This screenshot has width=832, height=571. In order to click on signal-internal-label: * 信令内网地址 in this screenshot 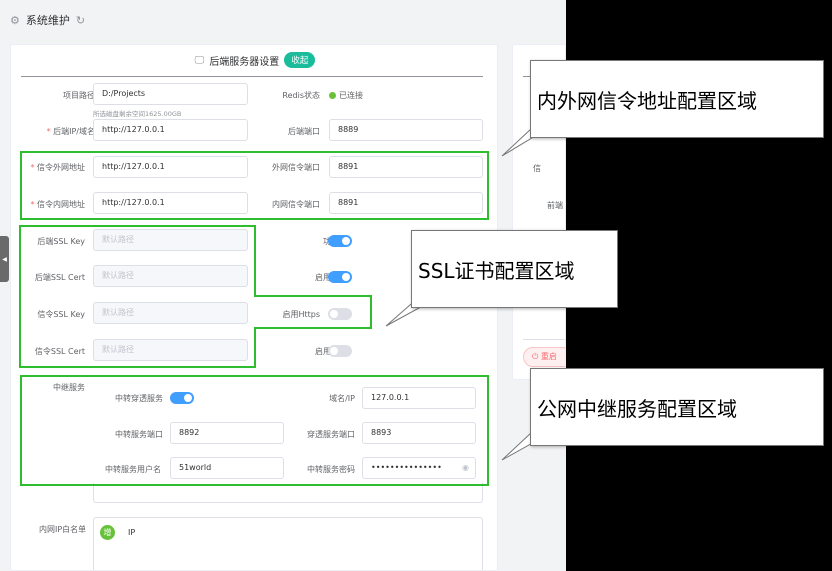, I will do `click(57, 204)`.